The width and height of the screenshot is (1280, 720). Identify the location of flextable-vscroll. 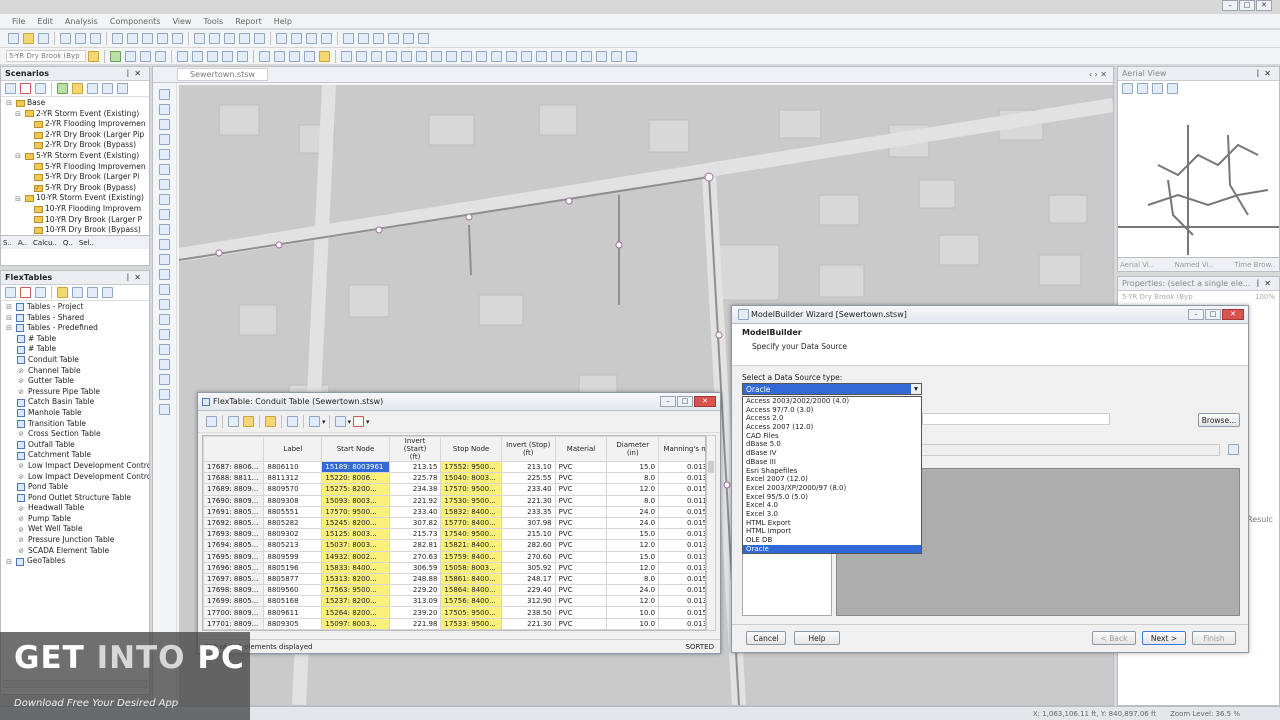
(711, 533).